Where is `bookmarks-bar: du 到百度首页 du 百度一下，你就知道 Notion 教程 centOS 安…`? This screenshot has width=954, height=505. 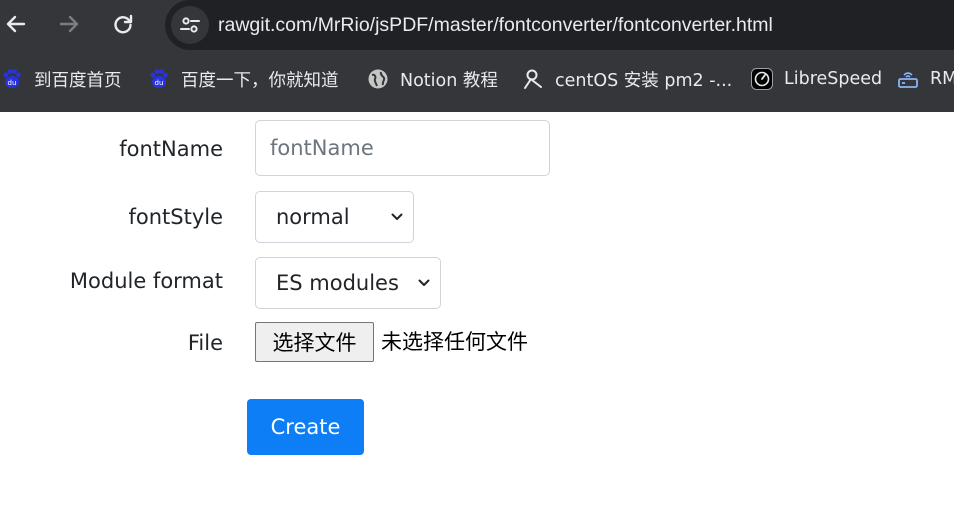 bookmarks-bar: du 到百度首页 du 百度一下，你就知道 Notion 教程 centOS 安… is located at coordinates (477, 81).